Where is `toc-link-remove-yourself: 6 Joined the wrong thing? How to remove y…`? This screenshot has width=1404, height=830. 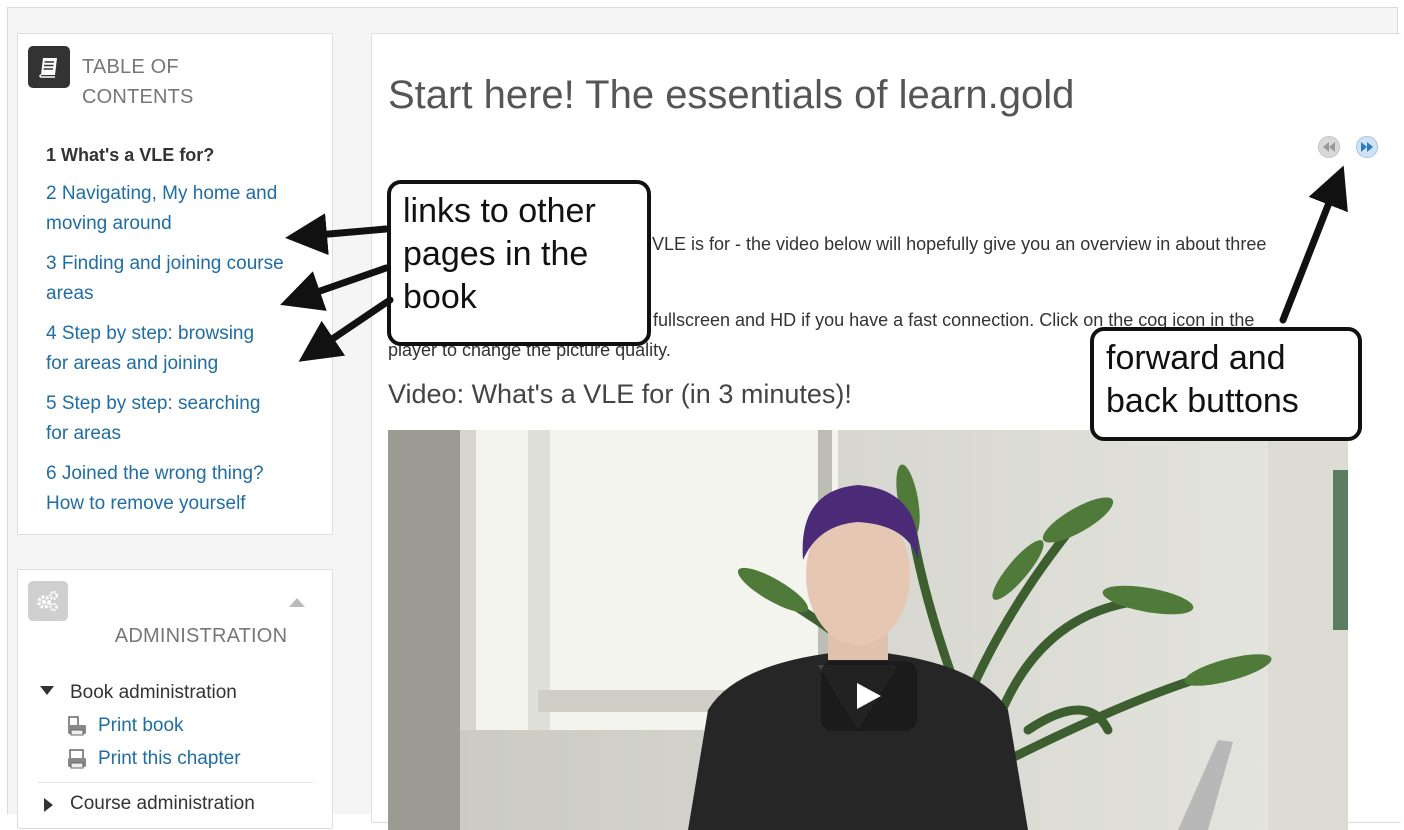
toc-link-remove-yourself: 6 Joined the wrong thing? How to remove y… is located at coordinates (186, 489).